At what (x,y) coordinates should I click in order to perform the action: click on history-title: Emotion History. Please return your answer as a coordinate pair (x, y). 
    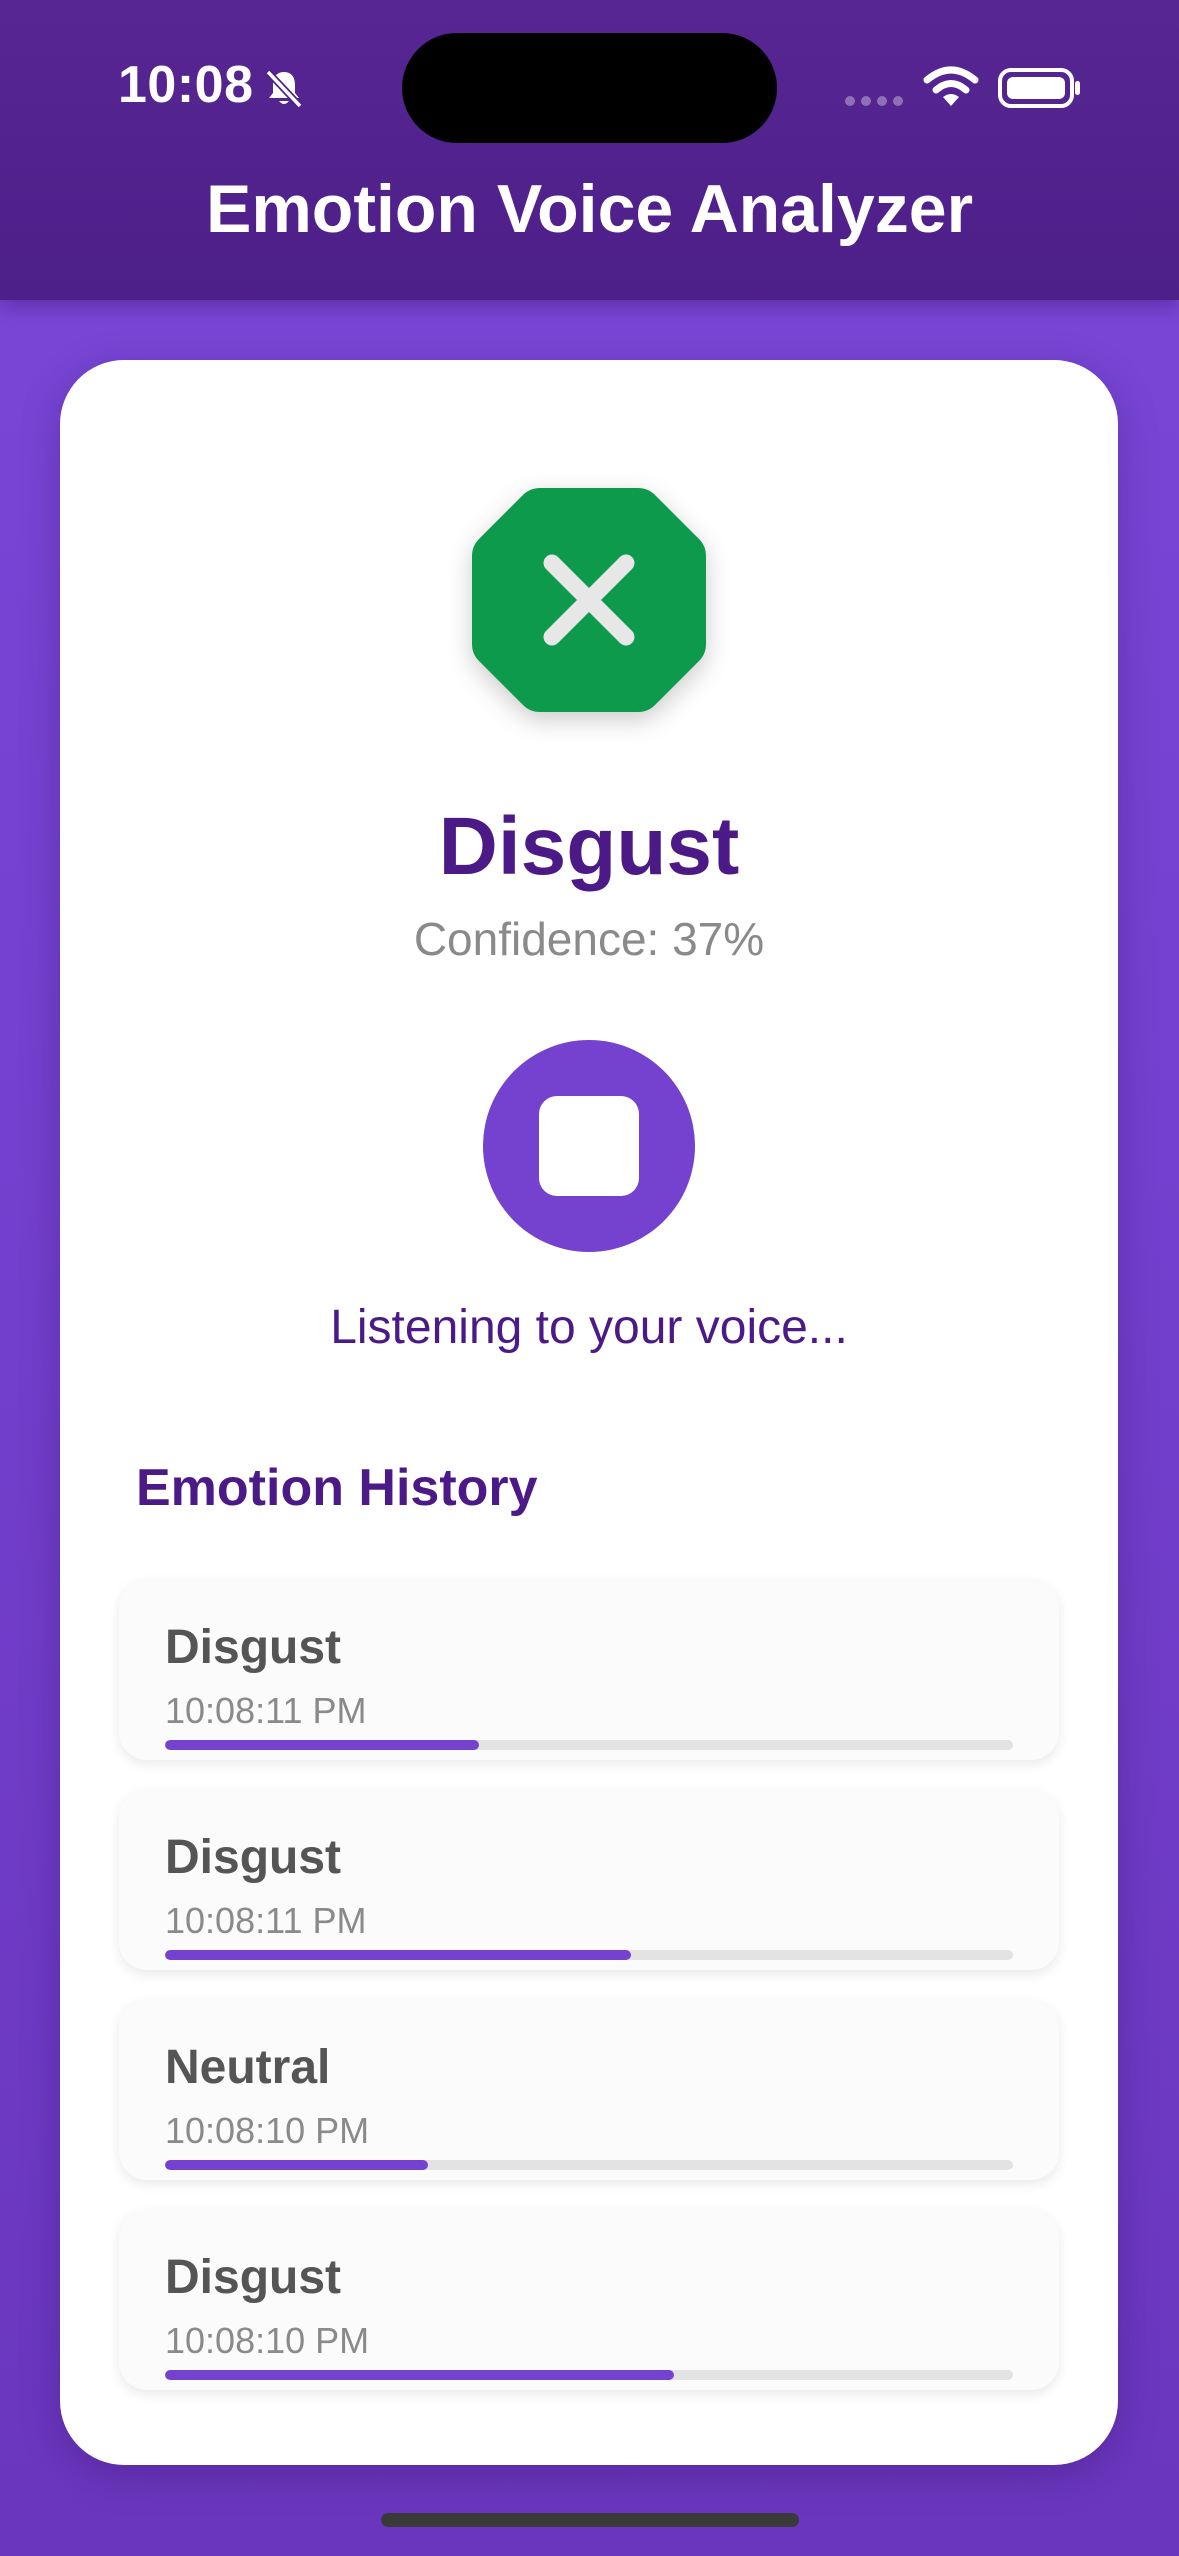
    Looking at the image, I should click on (337, 1488).